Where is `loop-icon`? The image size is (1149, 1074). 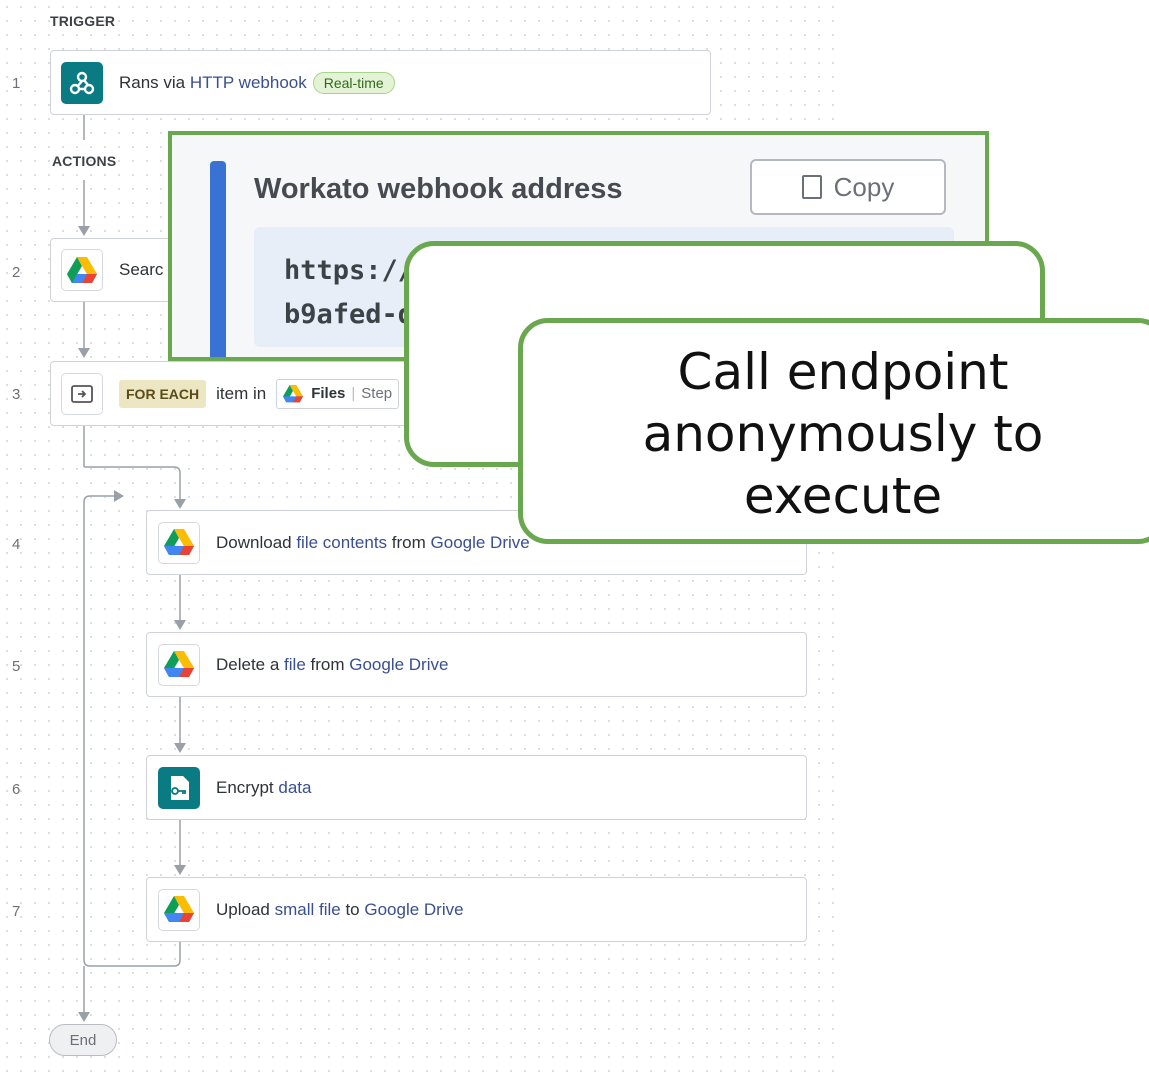 loop-icon is located at coordinates (82, 393).